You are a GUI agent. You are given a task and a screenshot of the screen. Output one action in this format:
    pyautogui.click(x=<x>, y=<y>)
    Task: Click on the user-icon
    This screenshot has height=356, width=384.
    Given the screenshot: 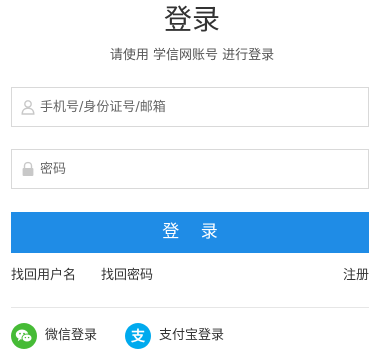 What is the action you would take?
    pyautogui.click(x=28, y=107)
    